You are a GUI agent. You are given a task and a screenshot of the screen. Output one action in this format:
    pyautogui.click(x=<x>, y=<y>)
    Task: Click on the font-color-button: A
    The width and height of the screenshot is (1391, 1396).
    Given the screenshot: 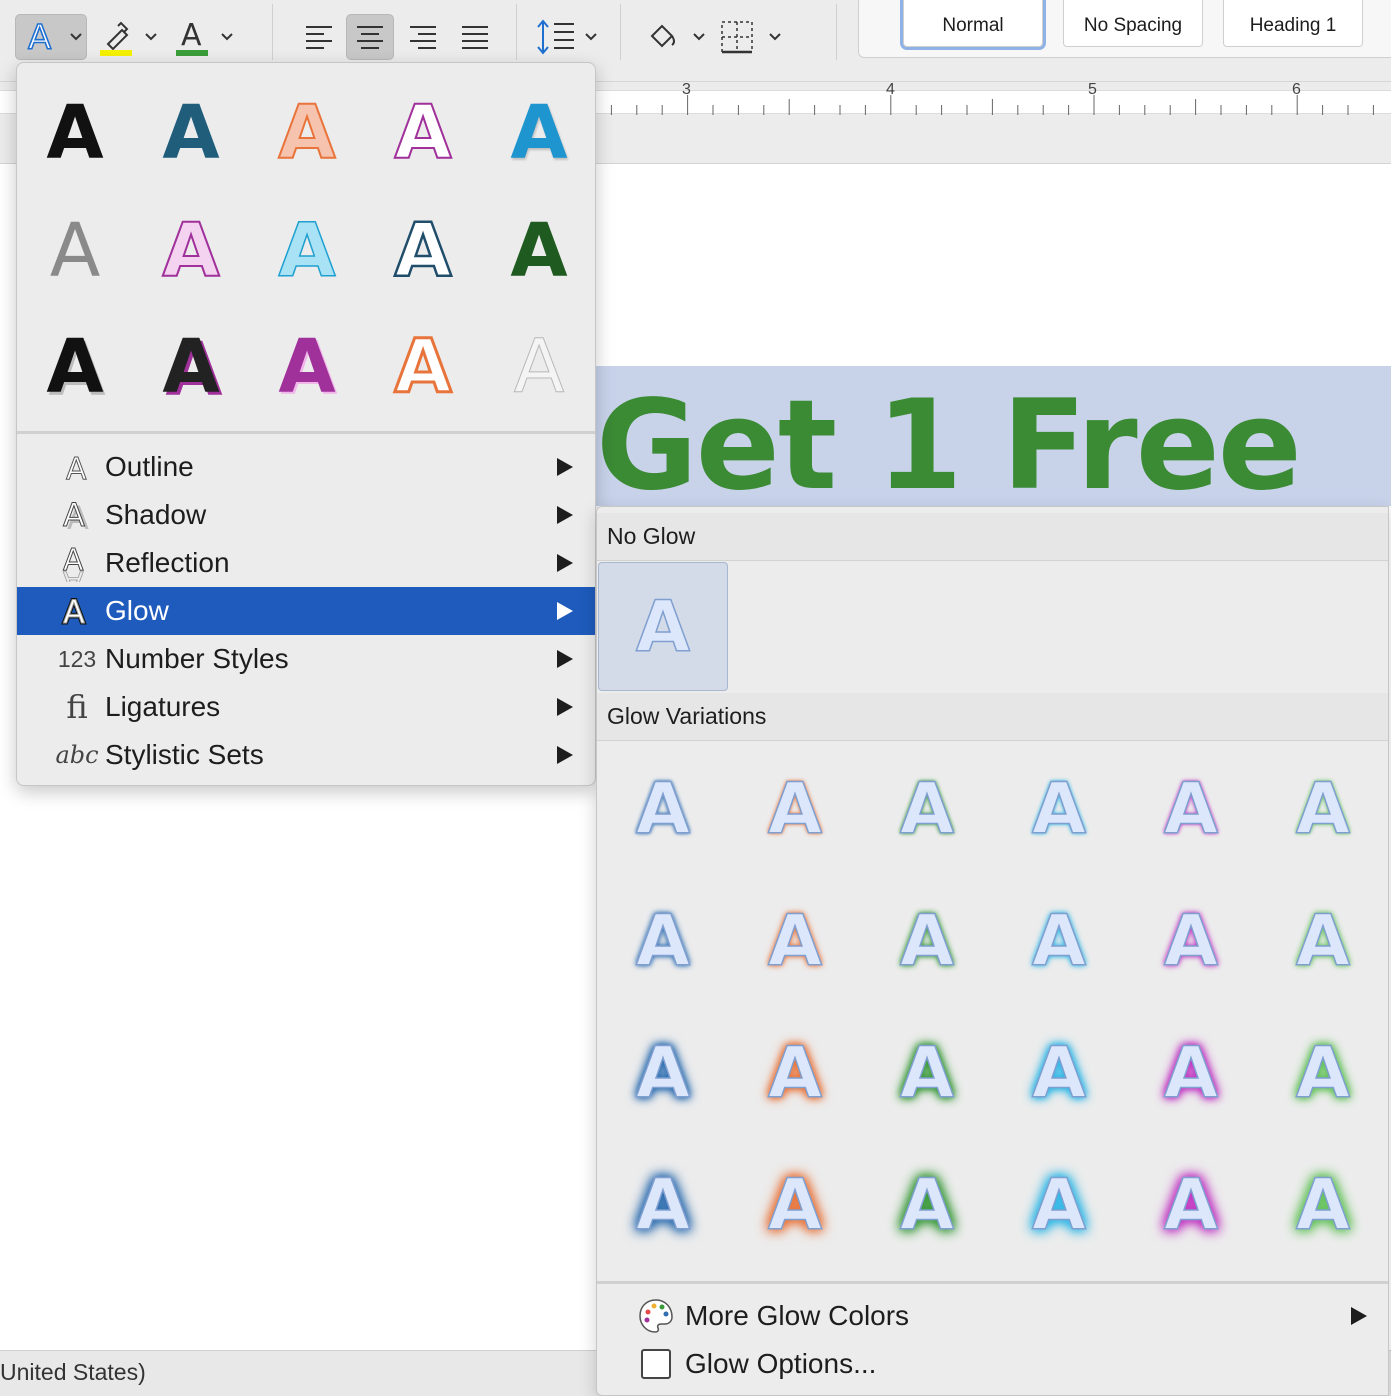 What is the action you would take?
    pyautogui.click(x=205, y=37)
    